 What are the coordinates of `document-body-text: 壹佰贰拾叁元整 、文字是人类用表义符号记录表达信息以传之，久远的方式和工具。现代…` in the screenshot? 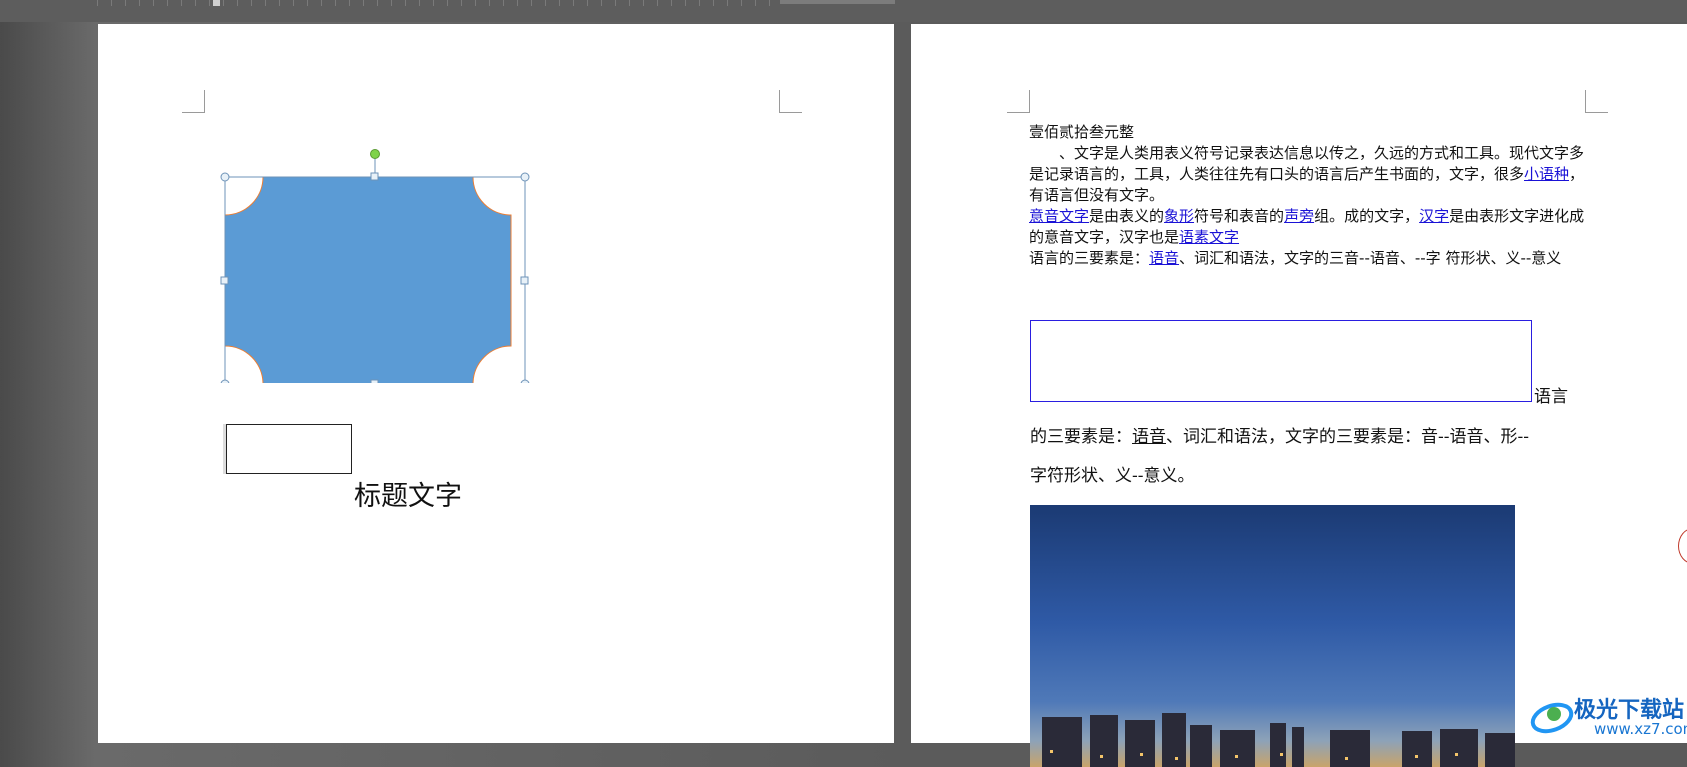 It's located at (1309, 195).